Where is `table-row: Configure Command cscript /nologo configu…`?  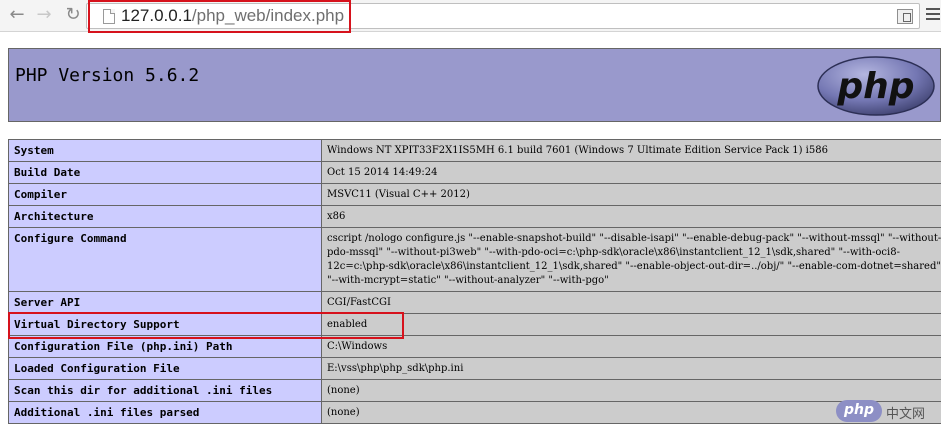
table-row: Configure Command cscript /nologo configu… is located at coordinates (474, 259).